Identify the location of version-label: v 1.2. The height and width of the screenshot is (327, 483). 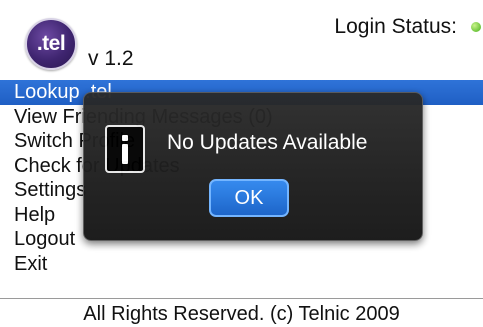
(111, 58).